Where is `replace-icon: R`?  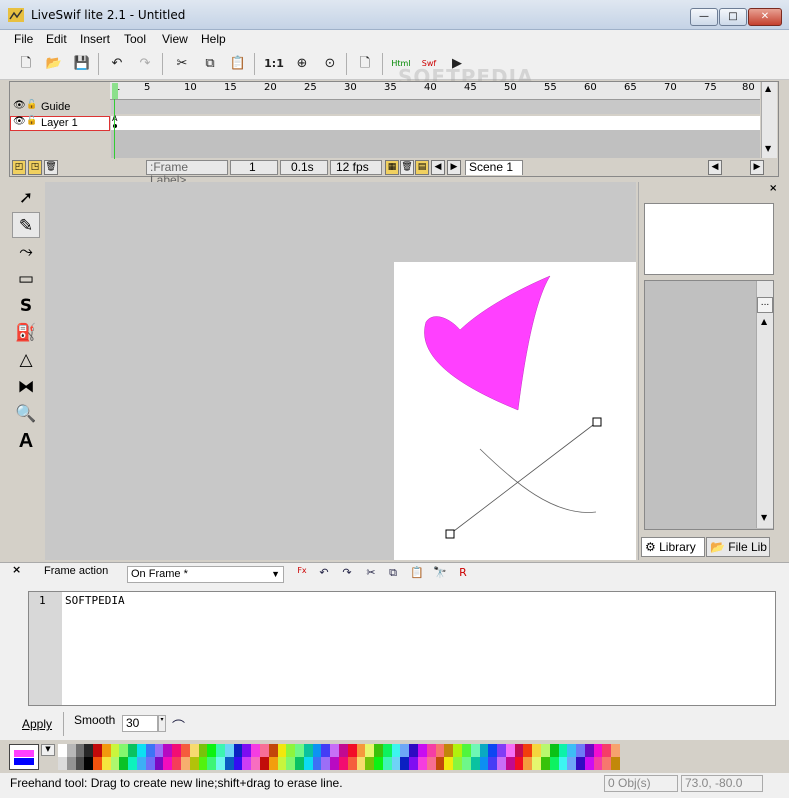 replace-icon: R is located at coordinates (463, 574).